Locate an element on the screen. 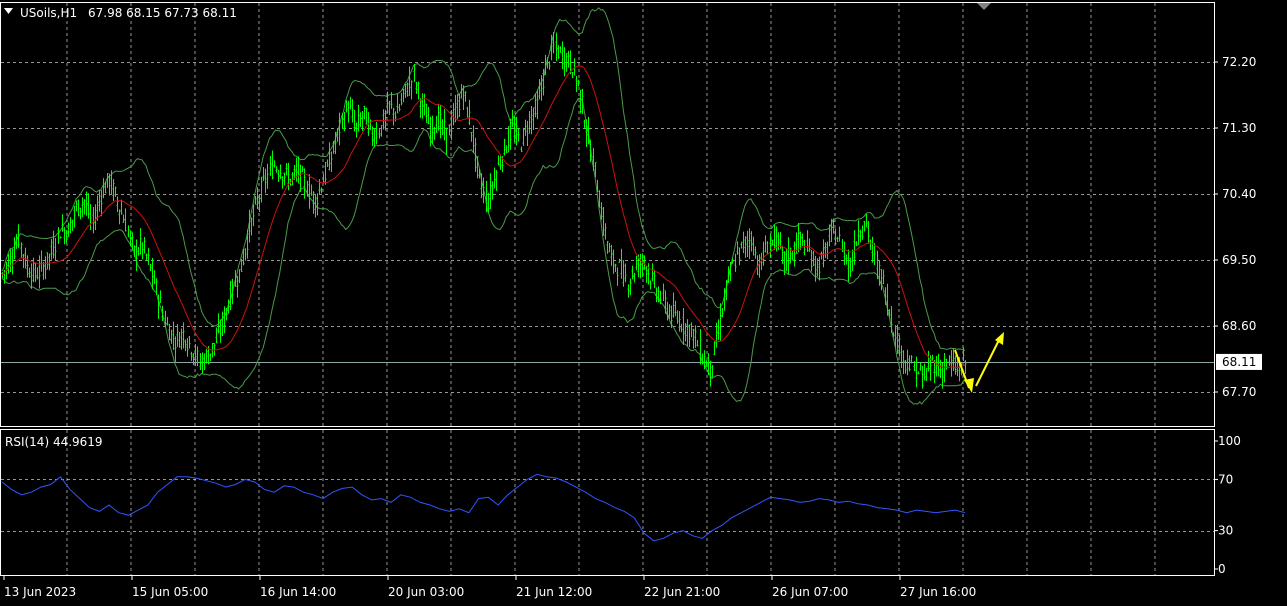  arrow-down-head is located at coordinates (969, 385).